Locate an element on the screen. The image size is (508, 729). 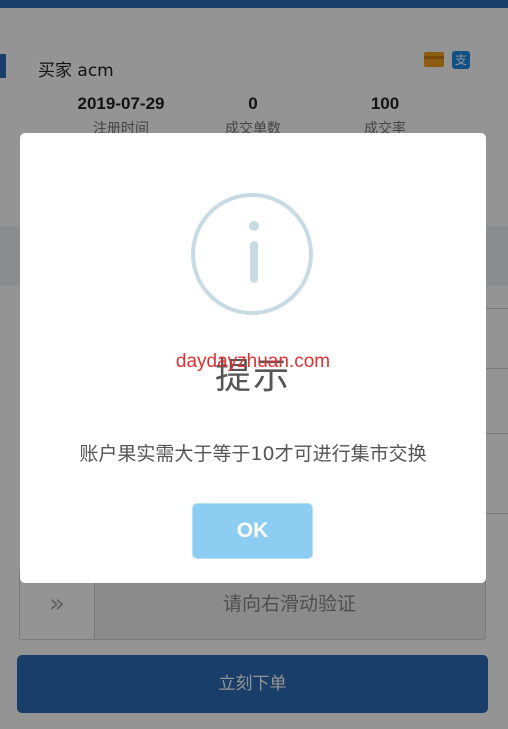
info-icon-bar is located at coordinates (254, 262).